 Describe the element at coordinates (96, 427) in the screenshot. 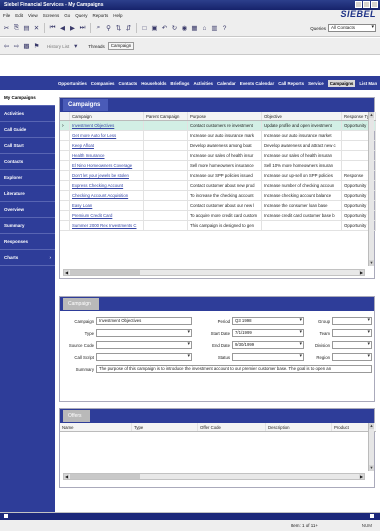

I see `column-header-name: Name` at that location.